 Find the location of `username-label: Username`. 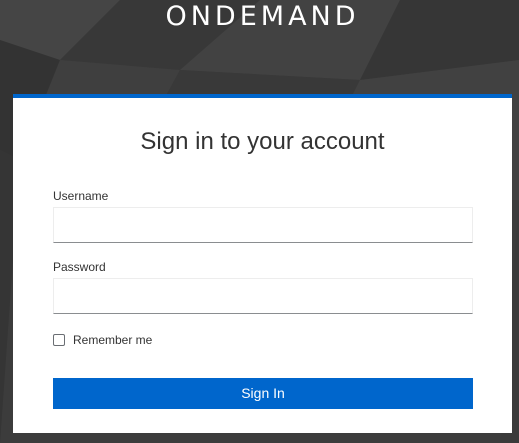

username-label: Username is located at coordinates (81, 196).